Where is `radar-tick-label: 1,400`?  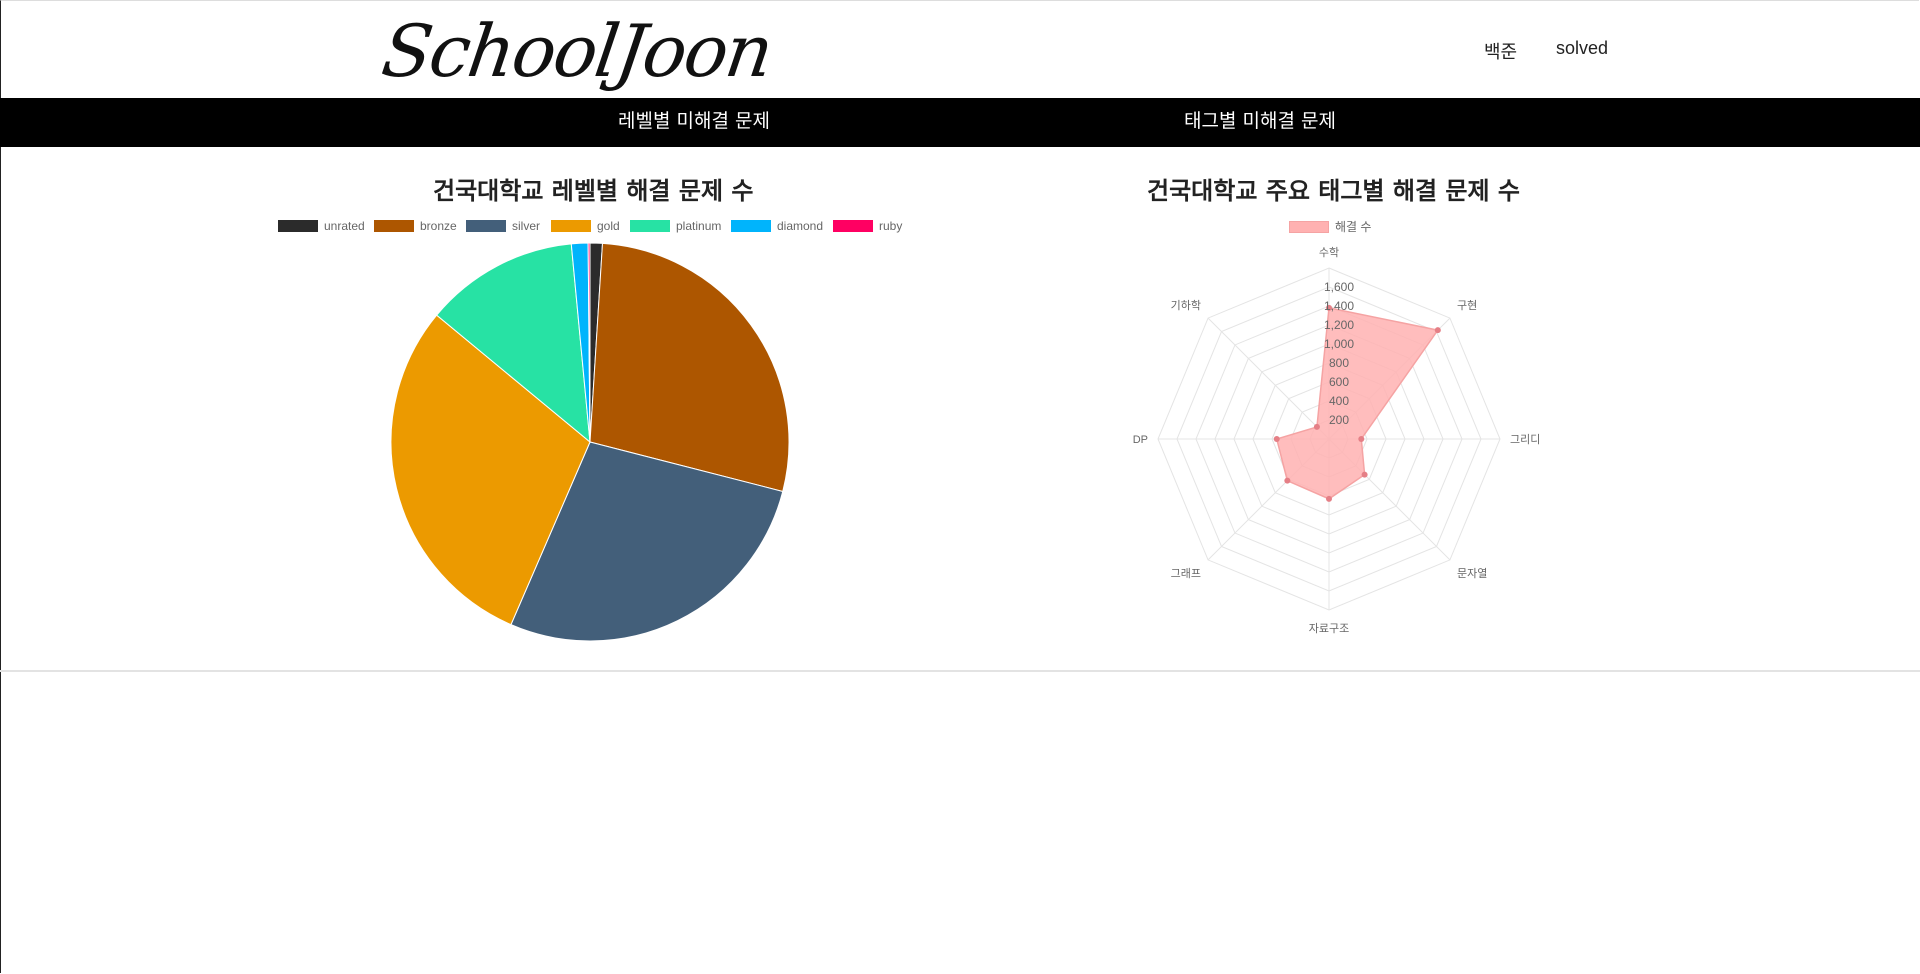
radar-tick-label: 1,400 is located at coordinates (1339, 306).